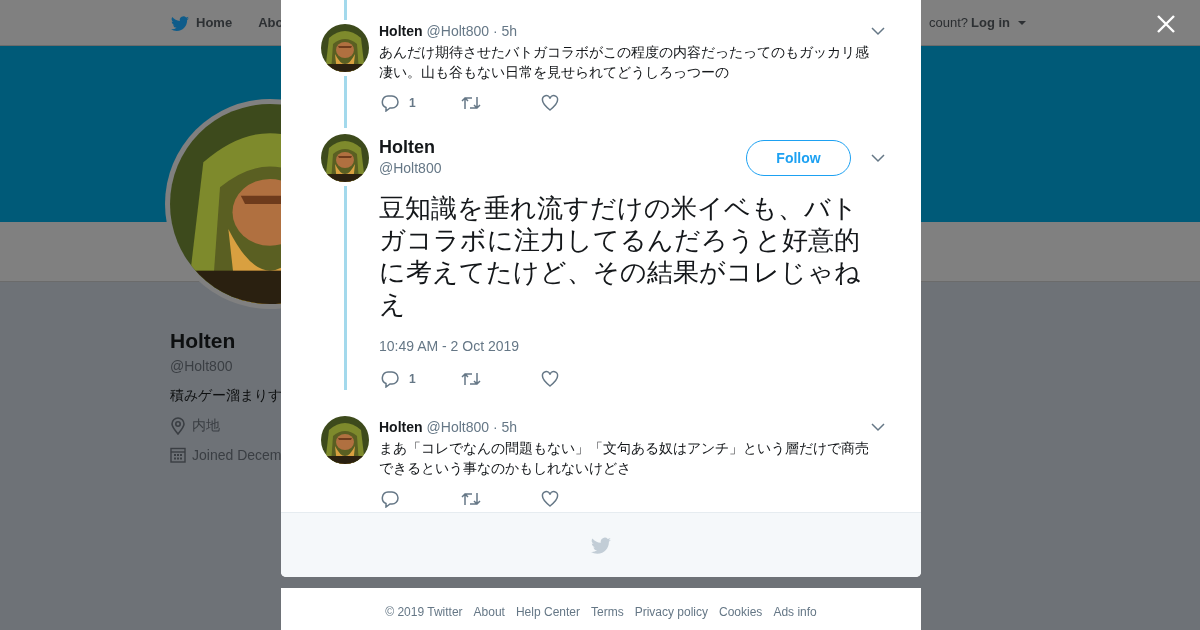 This screenshot has height=630, width=1200. What do you see at coordinates (798, 158) in the screenshot?
I see `follow-button: Follow` at bounding box center [798, 158].